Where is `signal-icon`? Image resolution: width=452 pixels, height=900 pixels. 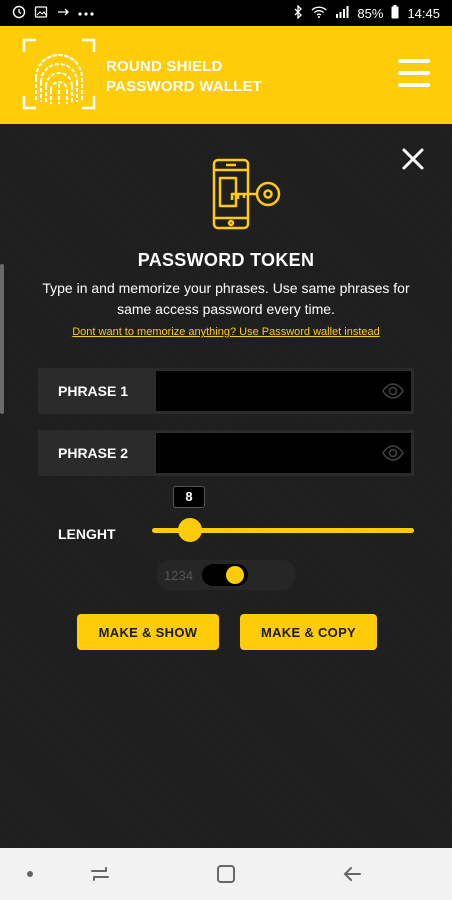 signal-icon is located at coordinates (342, 13).